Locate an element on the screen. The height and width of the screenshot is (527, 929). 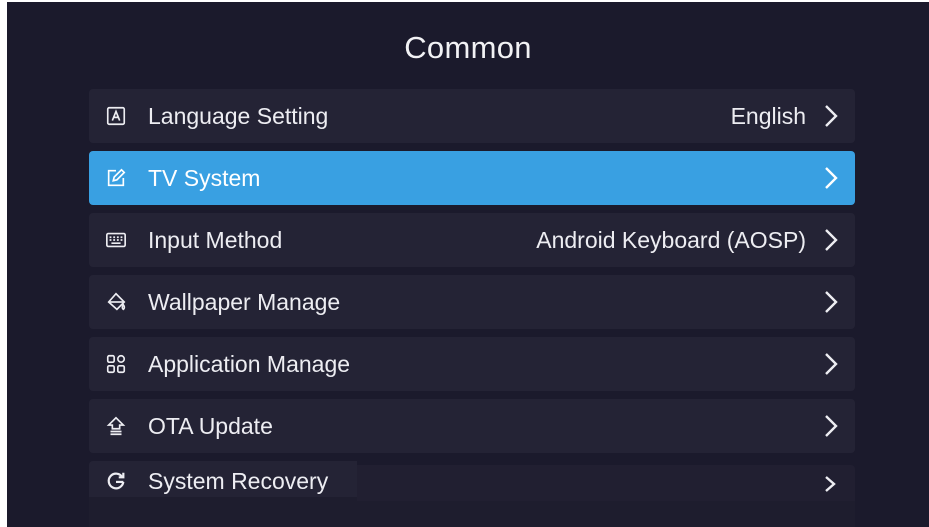
setting-item-wallpaper: Wallpaper Manage is located at coordinates (472, 302).